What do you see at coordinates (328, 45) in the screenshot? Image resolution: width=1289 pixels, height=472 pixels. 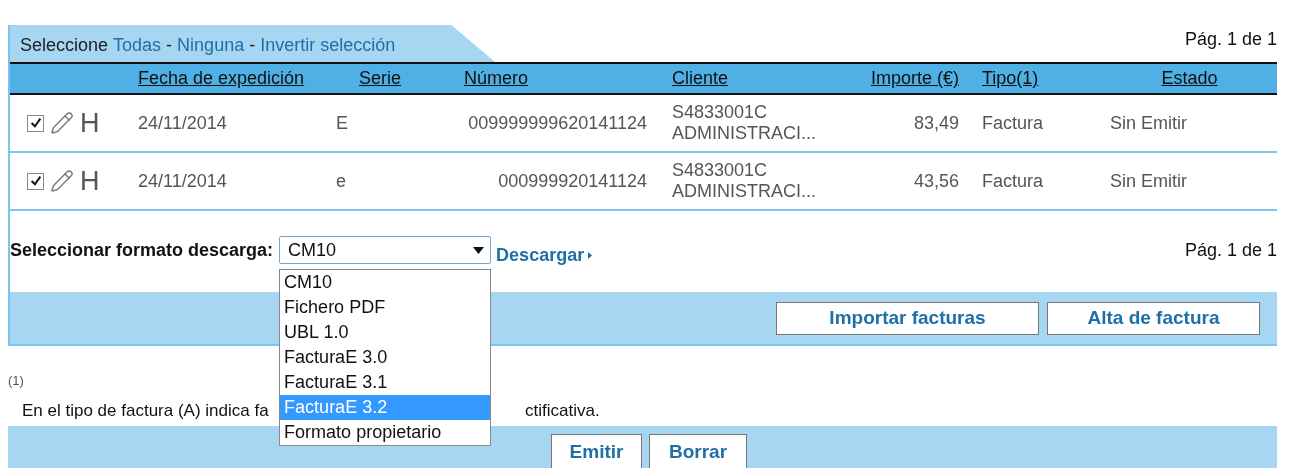 I see `selection-link: Invertir selección` at bounding box center [328, 45].